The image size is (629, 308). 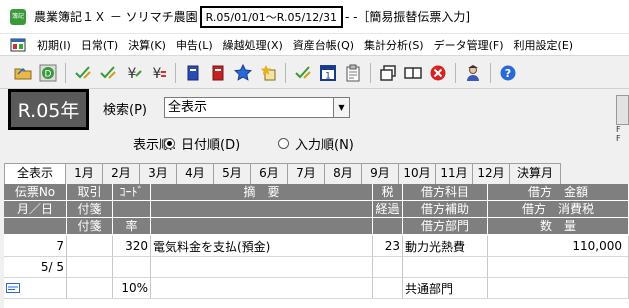 What do you see at coordinates (558, 226) in the screenshot?
I see `header-quantity: 数 量` at bounding box center [558, 226].